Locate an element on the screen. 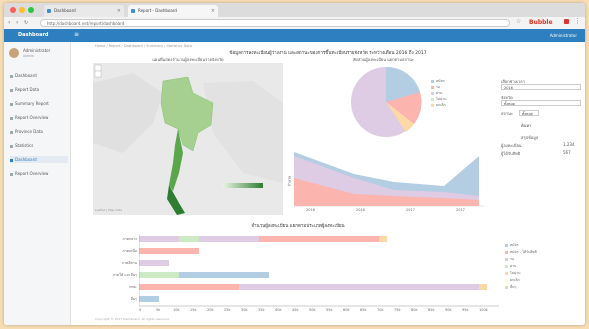 This screenshot has width=589, height=329. area-x-tick: 2016 is located at coordinates (310, 210).